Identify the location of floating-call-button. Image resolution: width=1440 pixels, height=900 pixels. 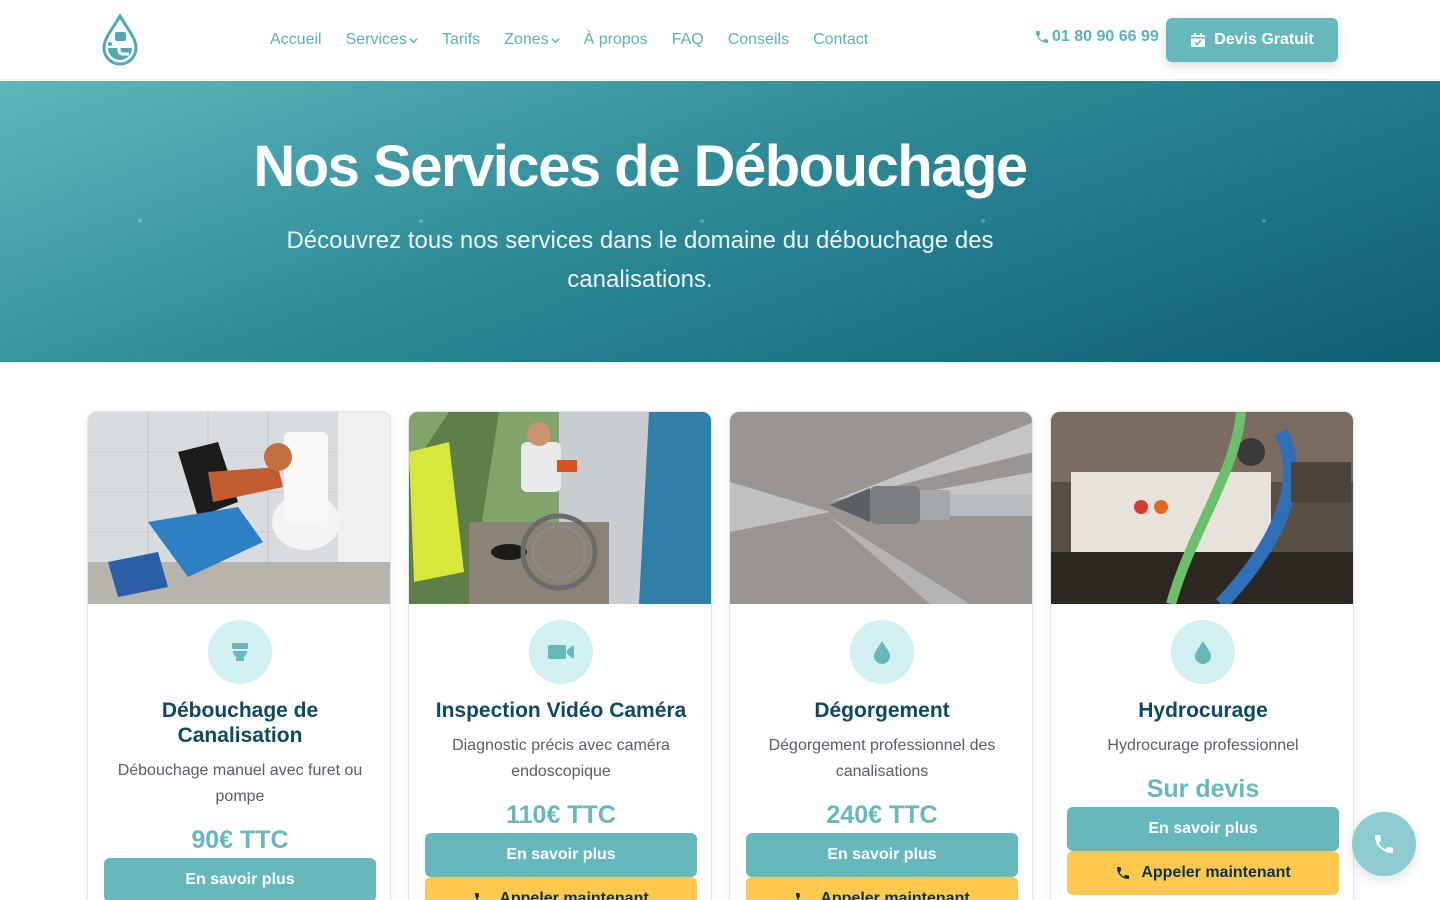
(1384, 844).